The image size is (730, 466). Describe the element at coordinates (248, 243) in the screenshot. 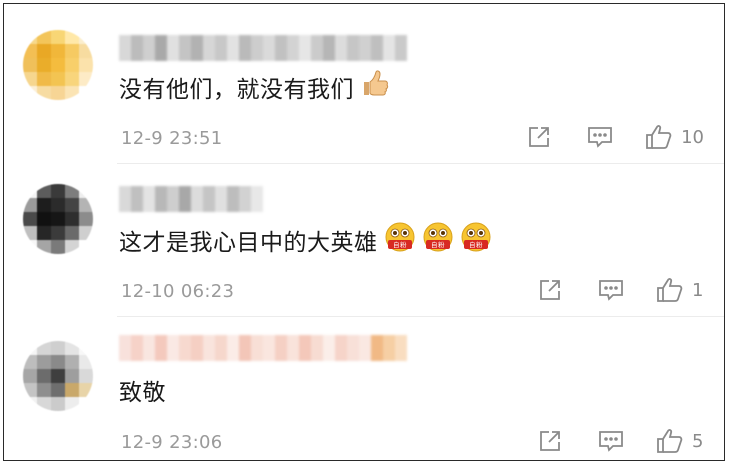

I see `comment-text-content: 这才是我心目中的大英雄` at that location.